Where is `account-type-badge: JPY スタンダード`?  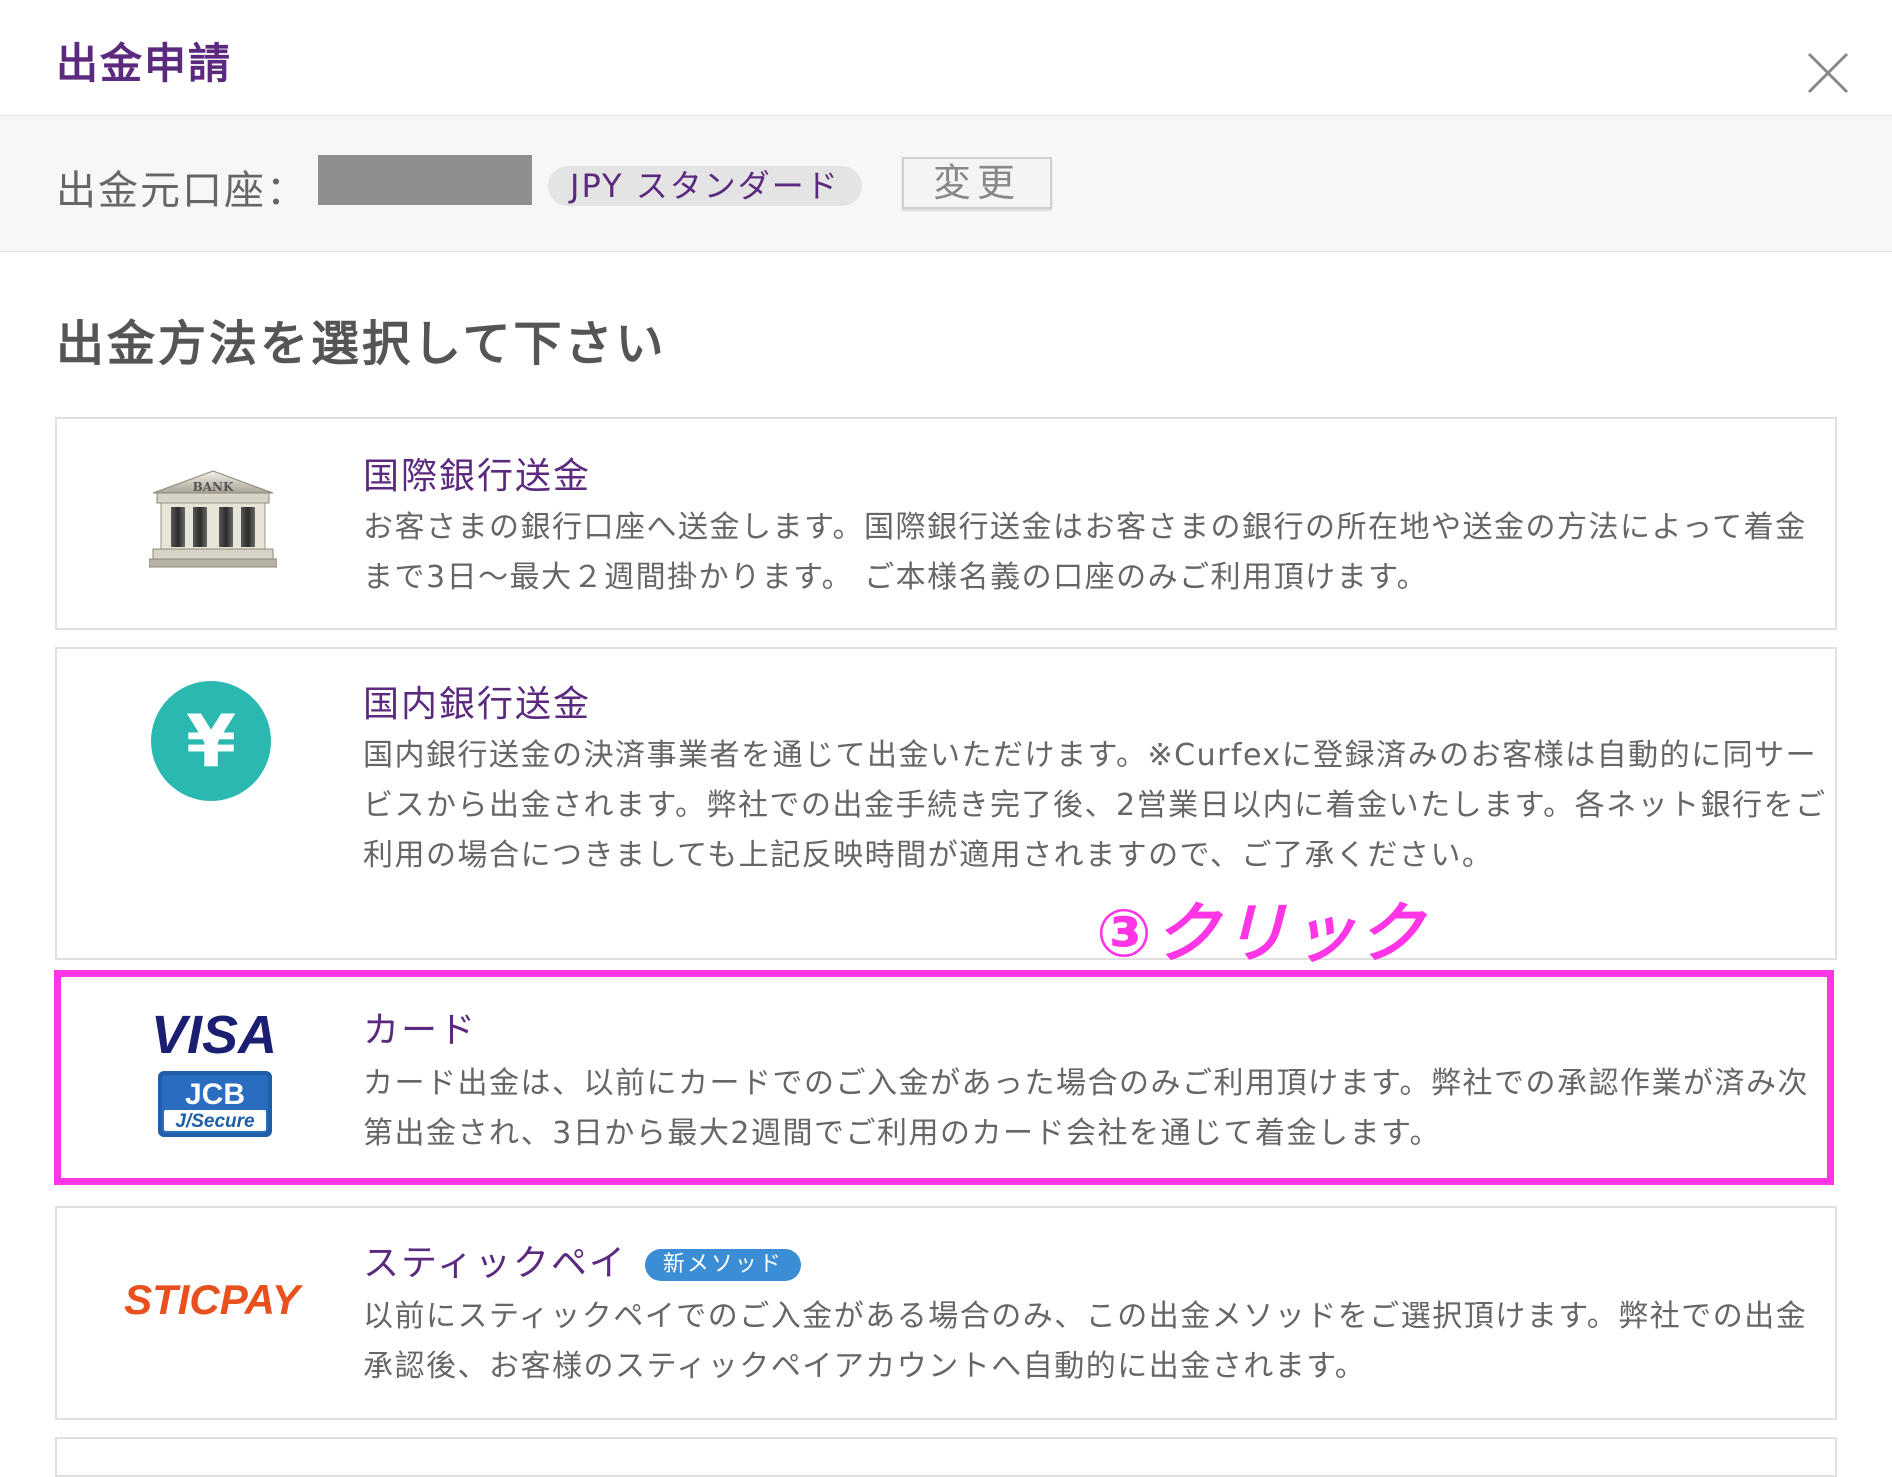
account-type-badge: JPY スタンダード is located at coordinates (705, 186).